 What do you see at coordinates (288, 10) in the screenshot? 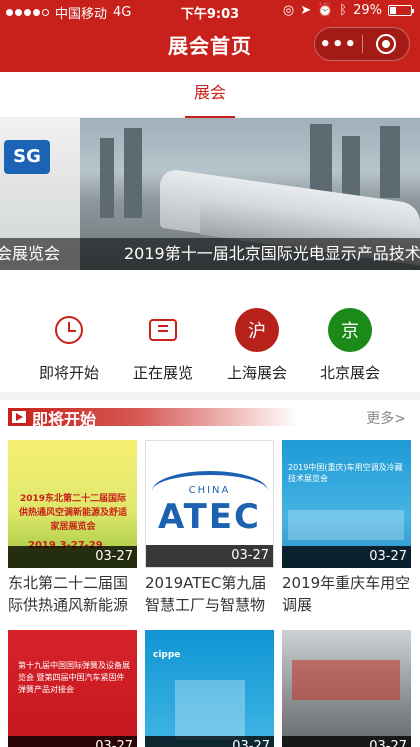
I see `lock-rotation-icon: ◎` at bounding box center [288, 10].